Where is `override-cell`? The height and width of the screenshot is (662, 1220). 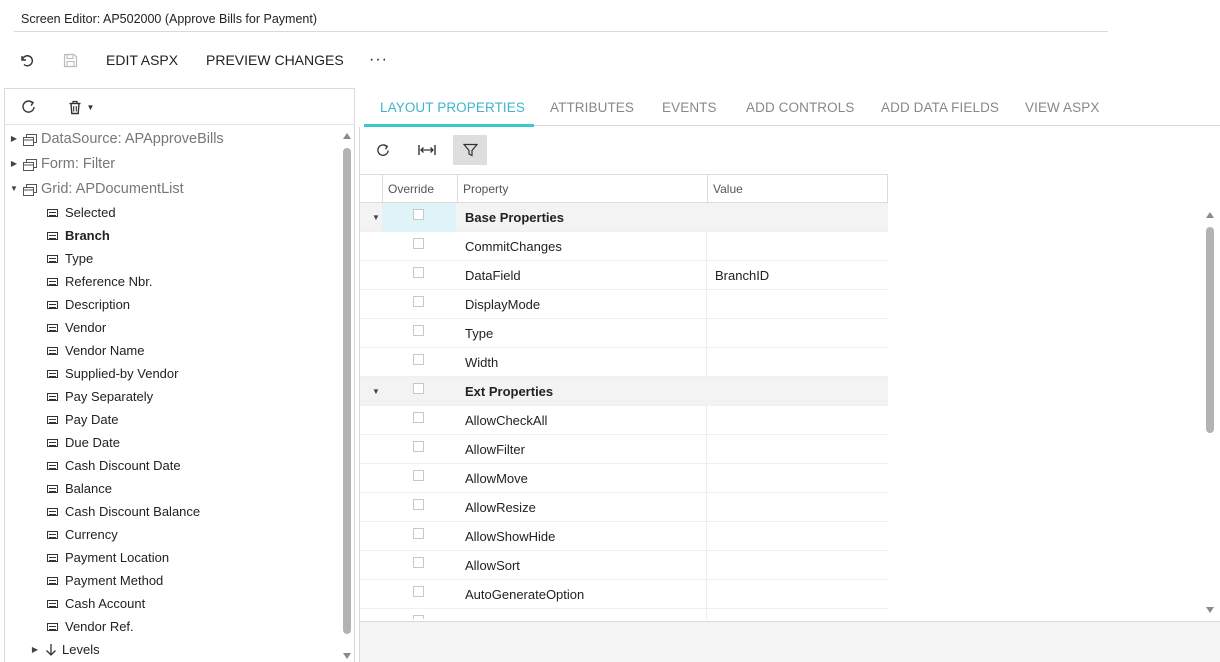 override-cell is located at coordinates (419, 478).